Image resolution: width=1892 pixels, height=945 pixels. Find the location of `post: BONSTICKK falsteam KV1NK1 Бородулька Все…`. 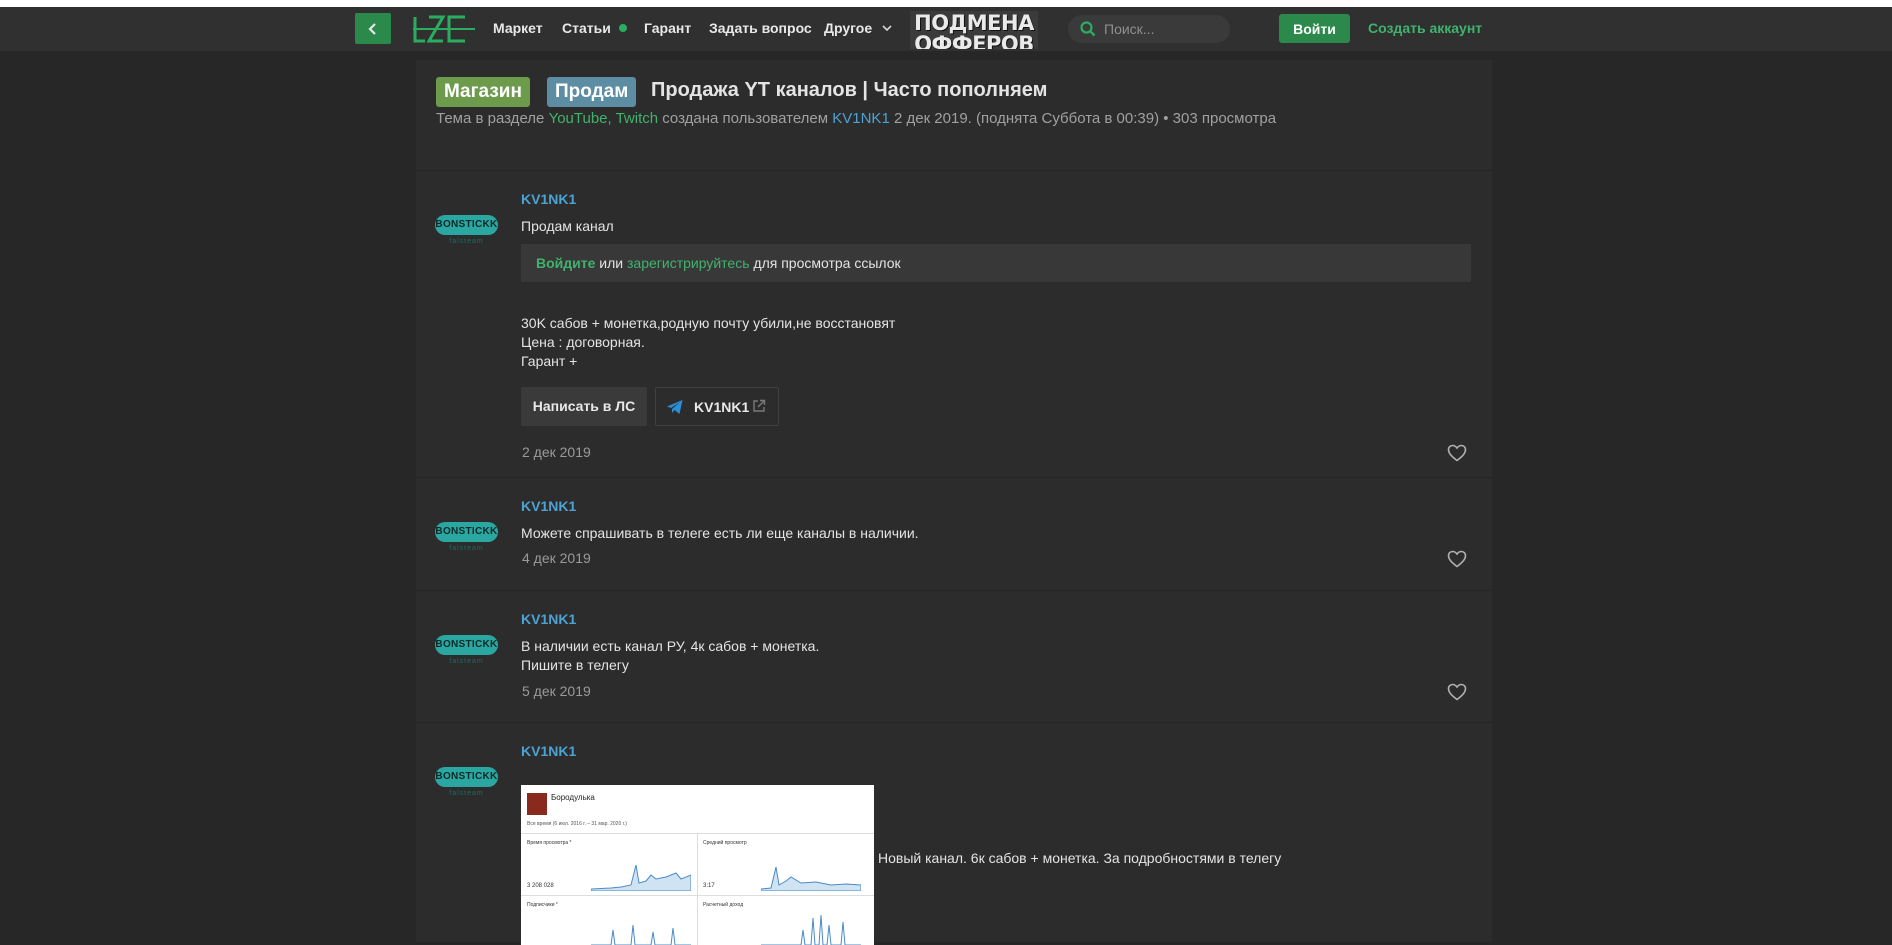

post: BONSTICKK falsteam KV1NK1 Бородулька Все… is located at coordinates (954, 834).